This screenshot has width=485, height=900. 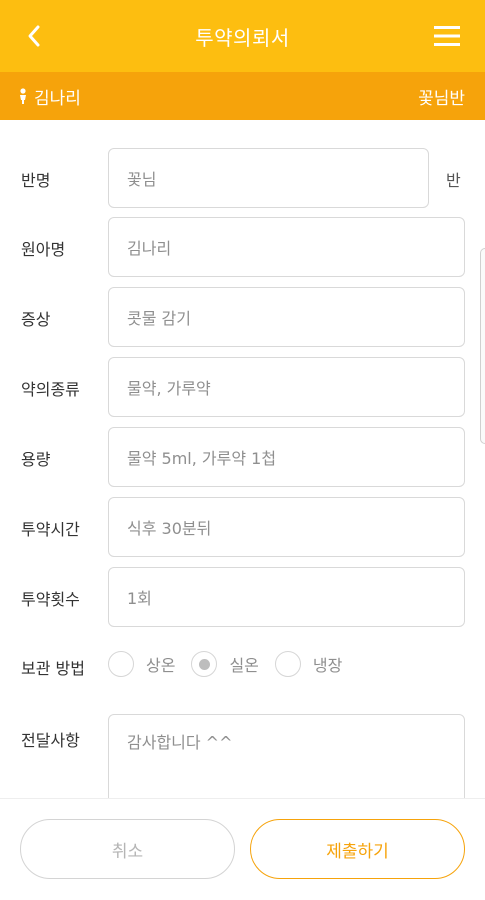 I want to click on child-info: 김나리, so click(x=49, y=96).